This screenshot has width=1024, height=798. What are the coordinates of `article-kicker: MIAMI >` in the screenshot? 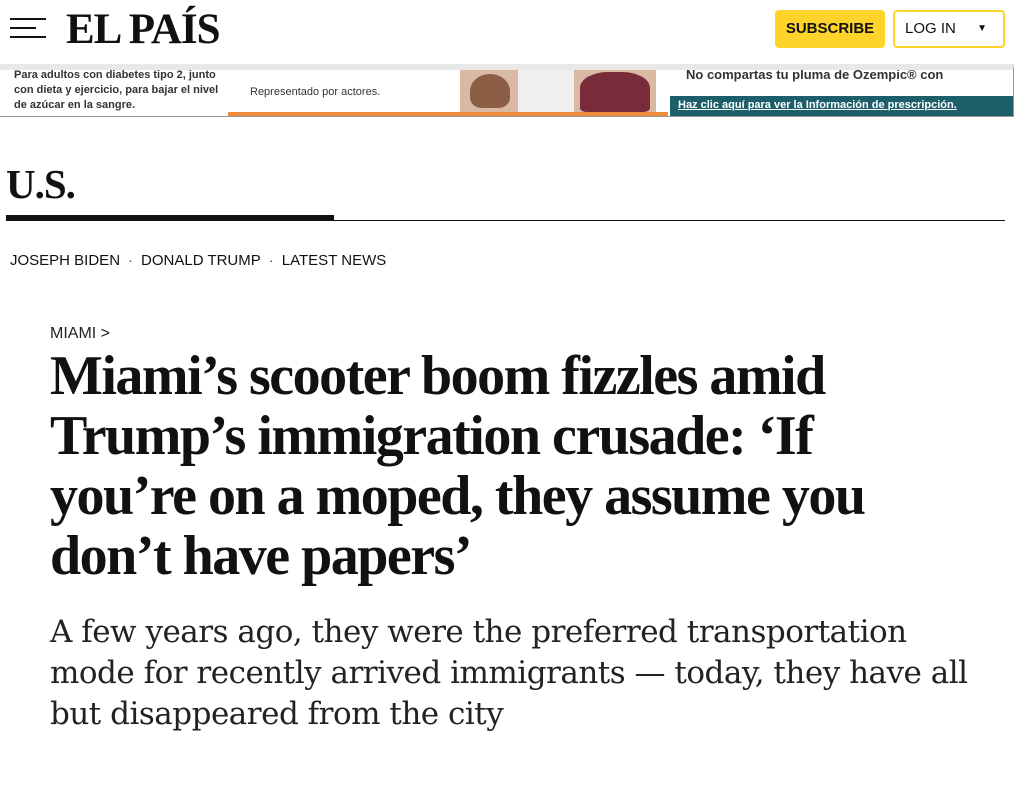 It's located at (80, 334).